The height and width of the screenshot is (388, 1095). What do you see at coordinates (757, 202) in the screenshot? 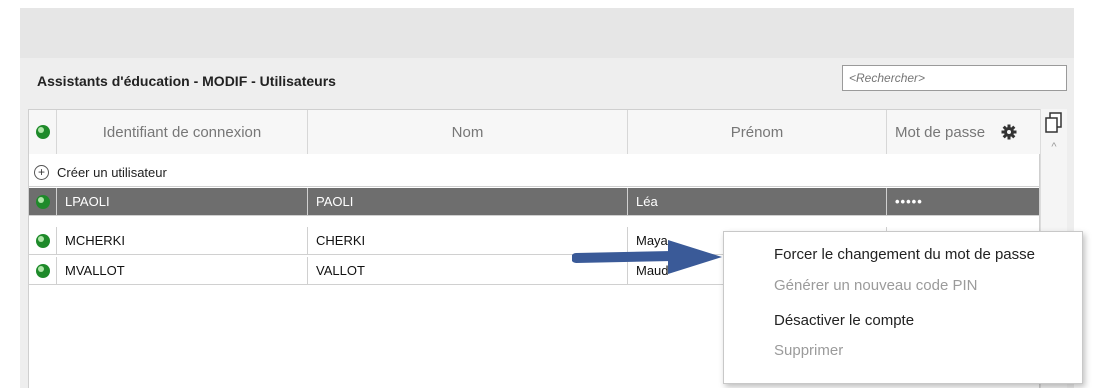
I see `cell-prenom: Léa` at bounding box center [757, 202].